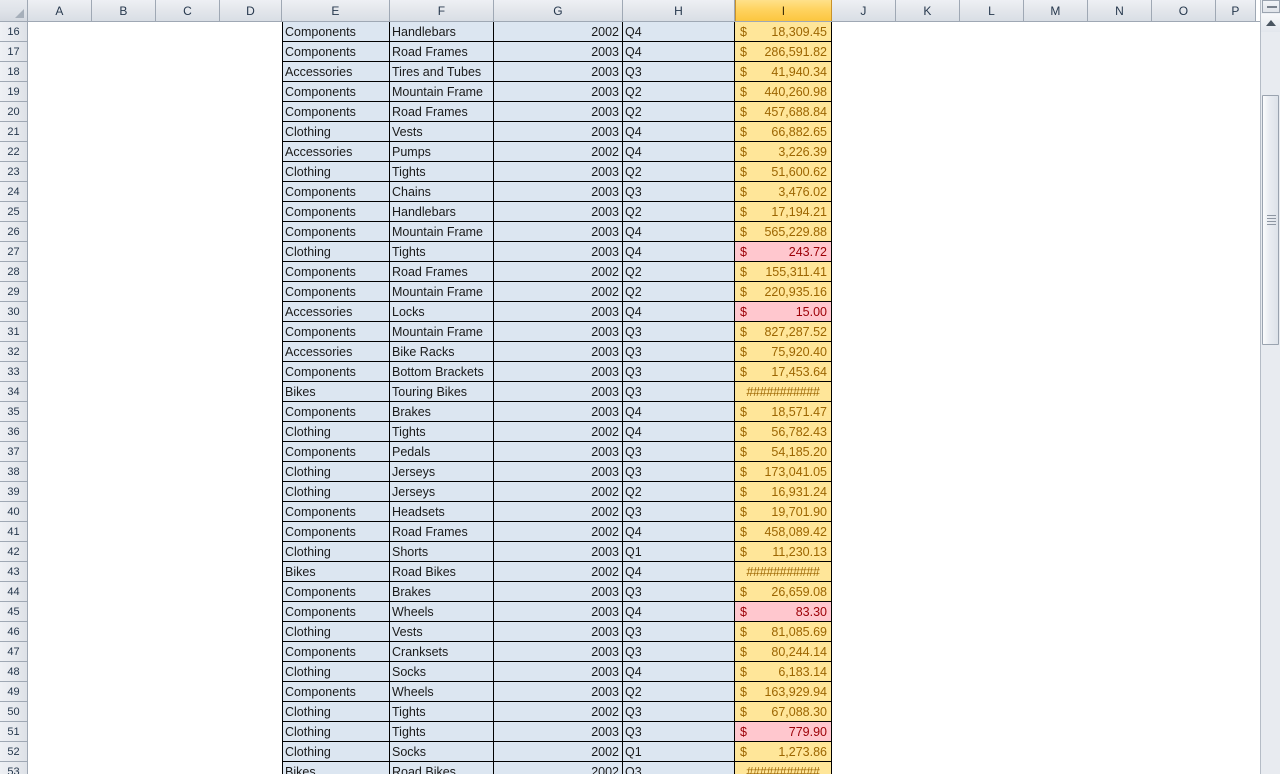 The height and width of the screenshot is (774, 1280). What do you see at coordinates (1056, 352) in the screenshot?
I see `cell-M32` at bounding box center [1056, 352].